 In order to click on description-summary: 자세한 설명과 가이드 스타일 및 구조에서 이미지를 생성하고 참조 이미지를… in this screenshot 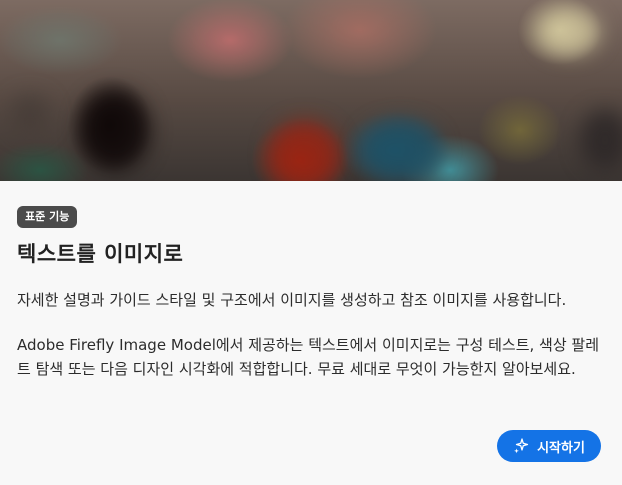, I will do `click(292, 300)`.